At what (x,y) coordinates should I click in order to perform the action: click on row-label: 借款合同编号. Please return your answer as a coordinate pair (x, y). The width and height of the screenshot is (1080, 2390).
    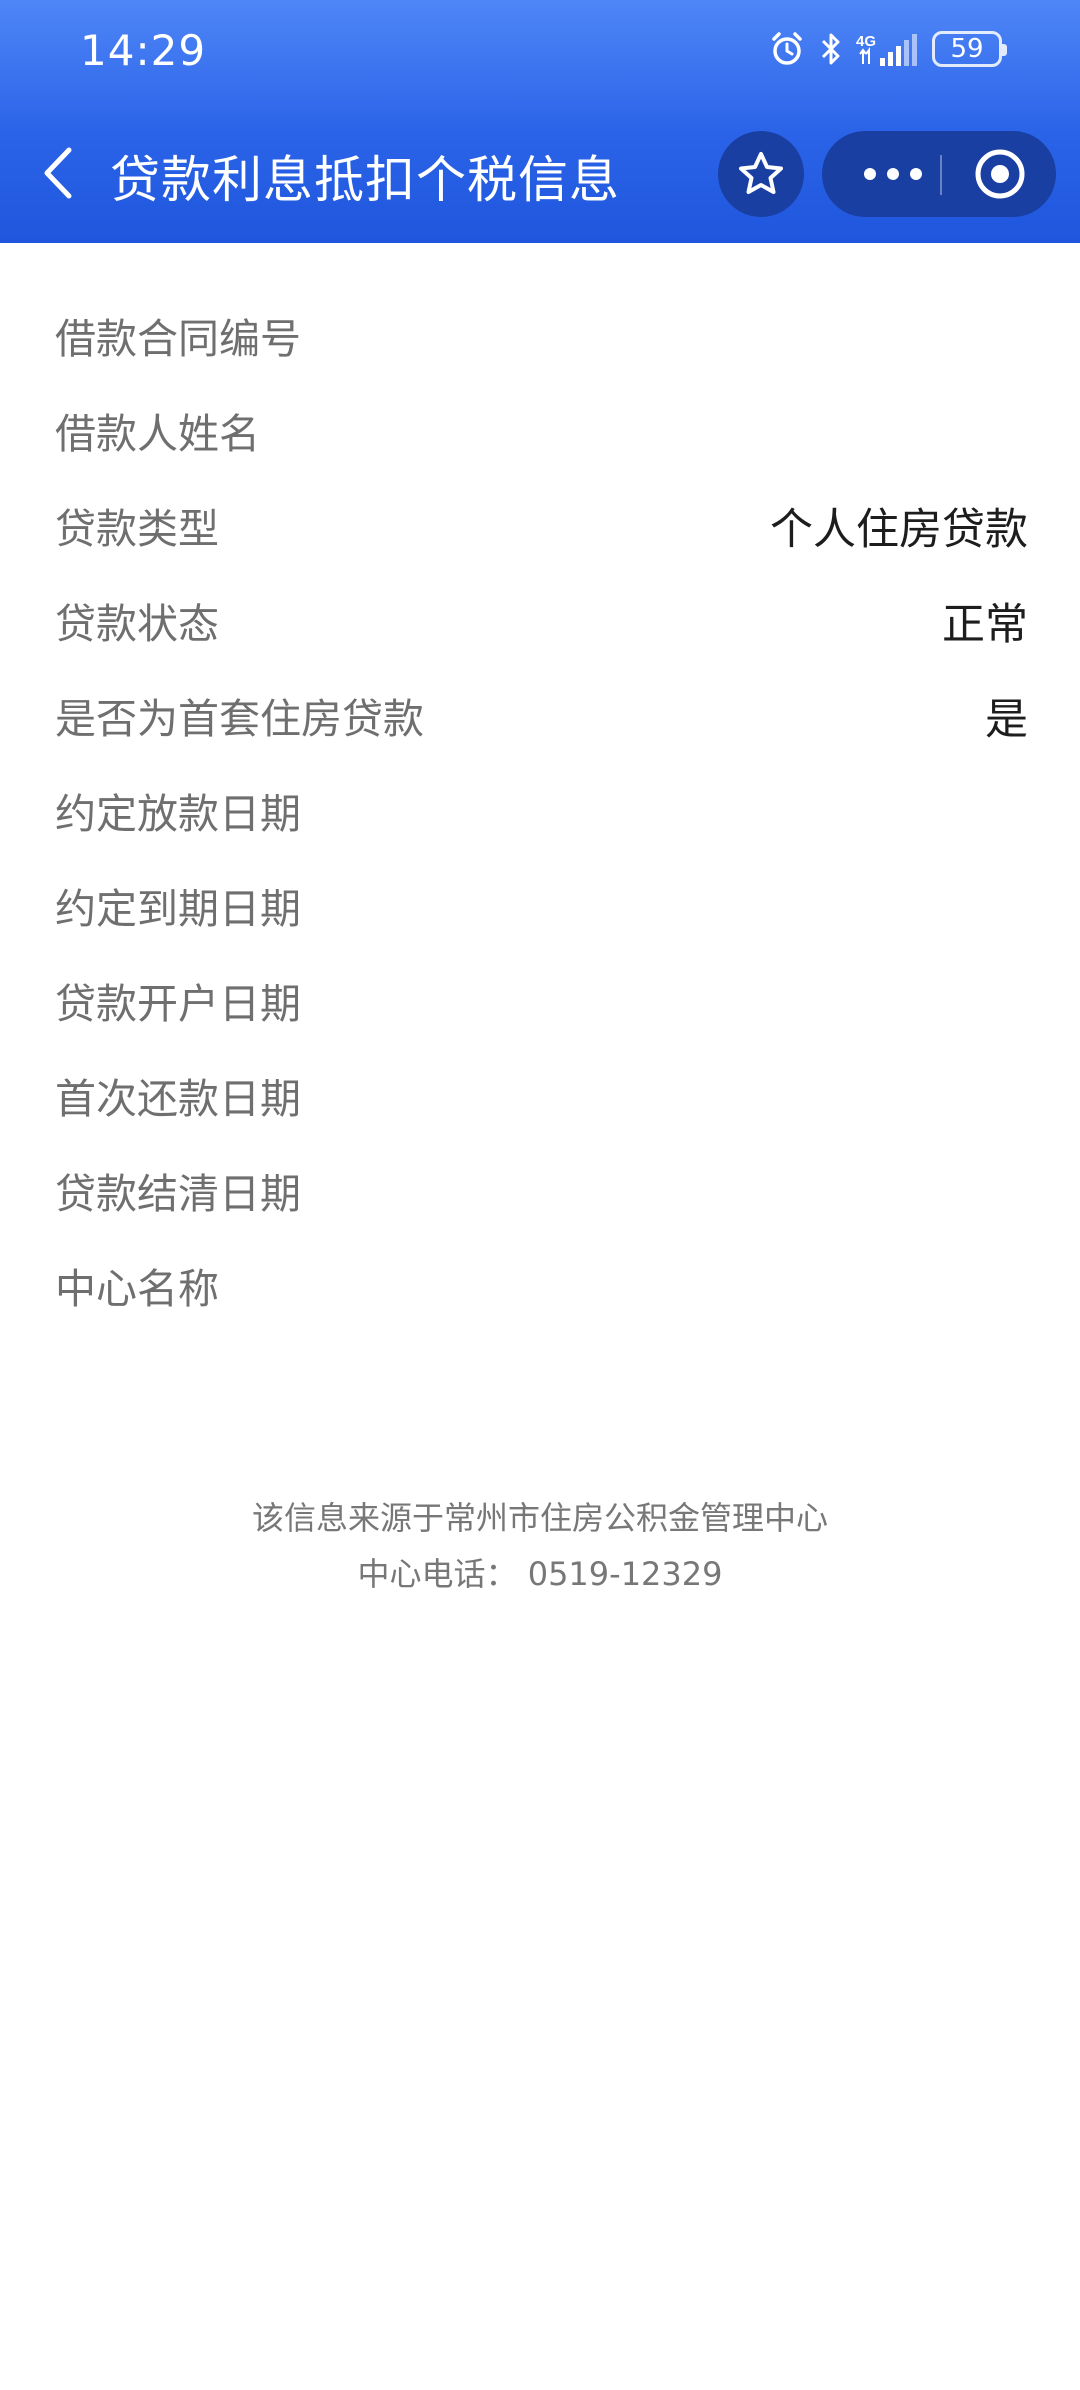
    Looking at the image, I should click on (178, 339).